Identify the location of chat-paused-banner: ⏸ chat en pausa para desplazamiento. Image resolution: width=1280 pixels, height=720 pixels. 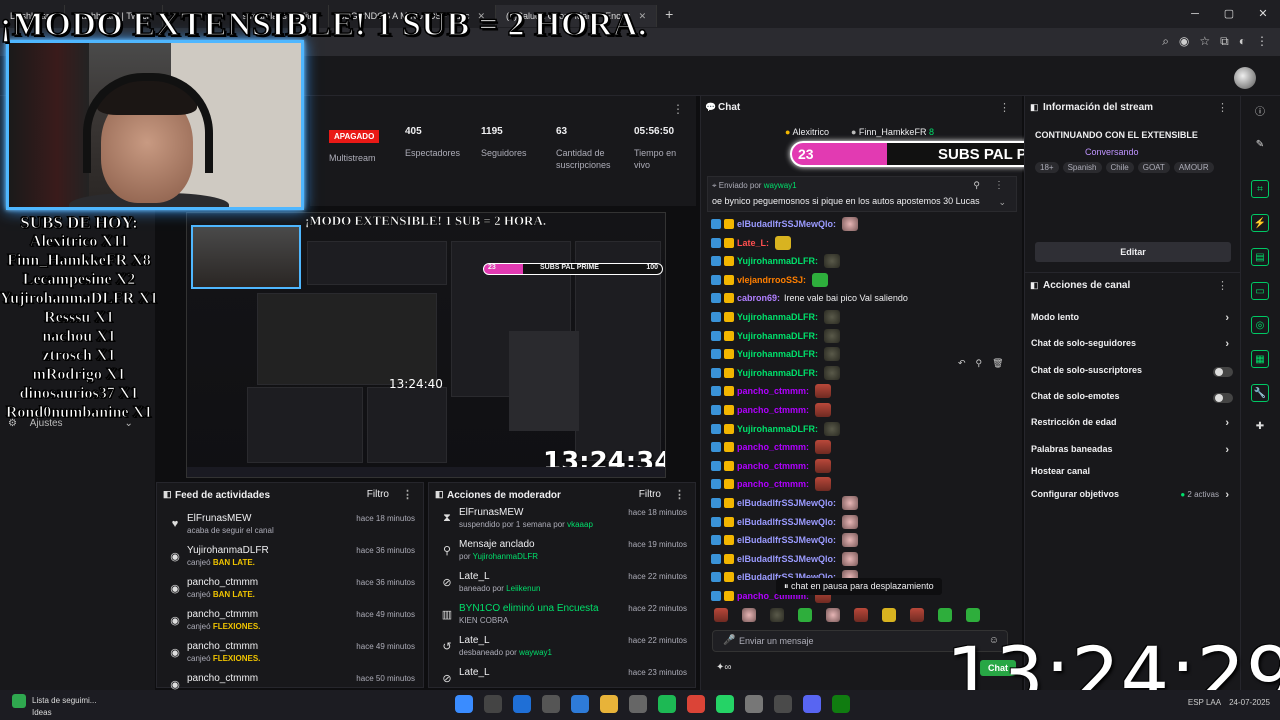
(859, 586).